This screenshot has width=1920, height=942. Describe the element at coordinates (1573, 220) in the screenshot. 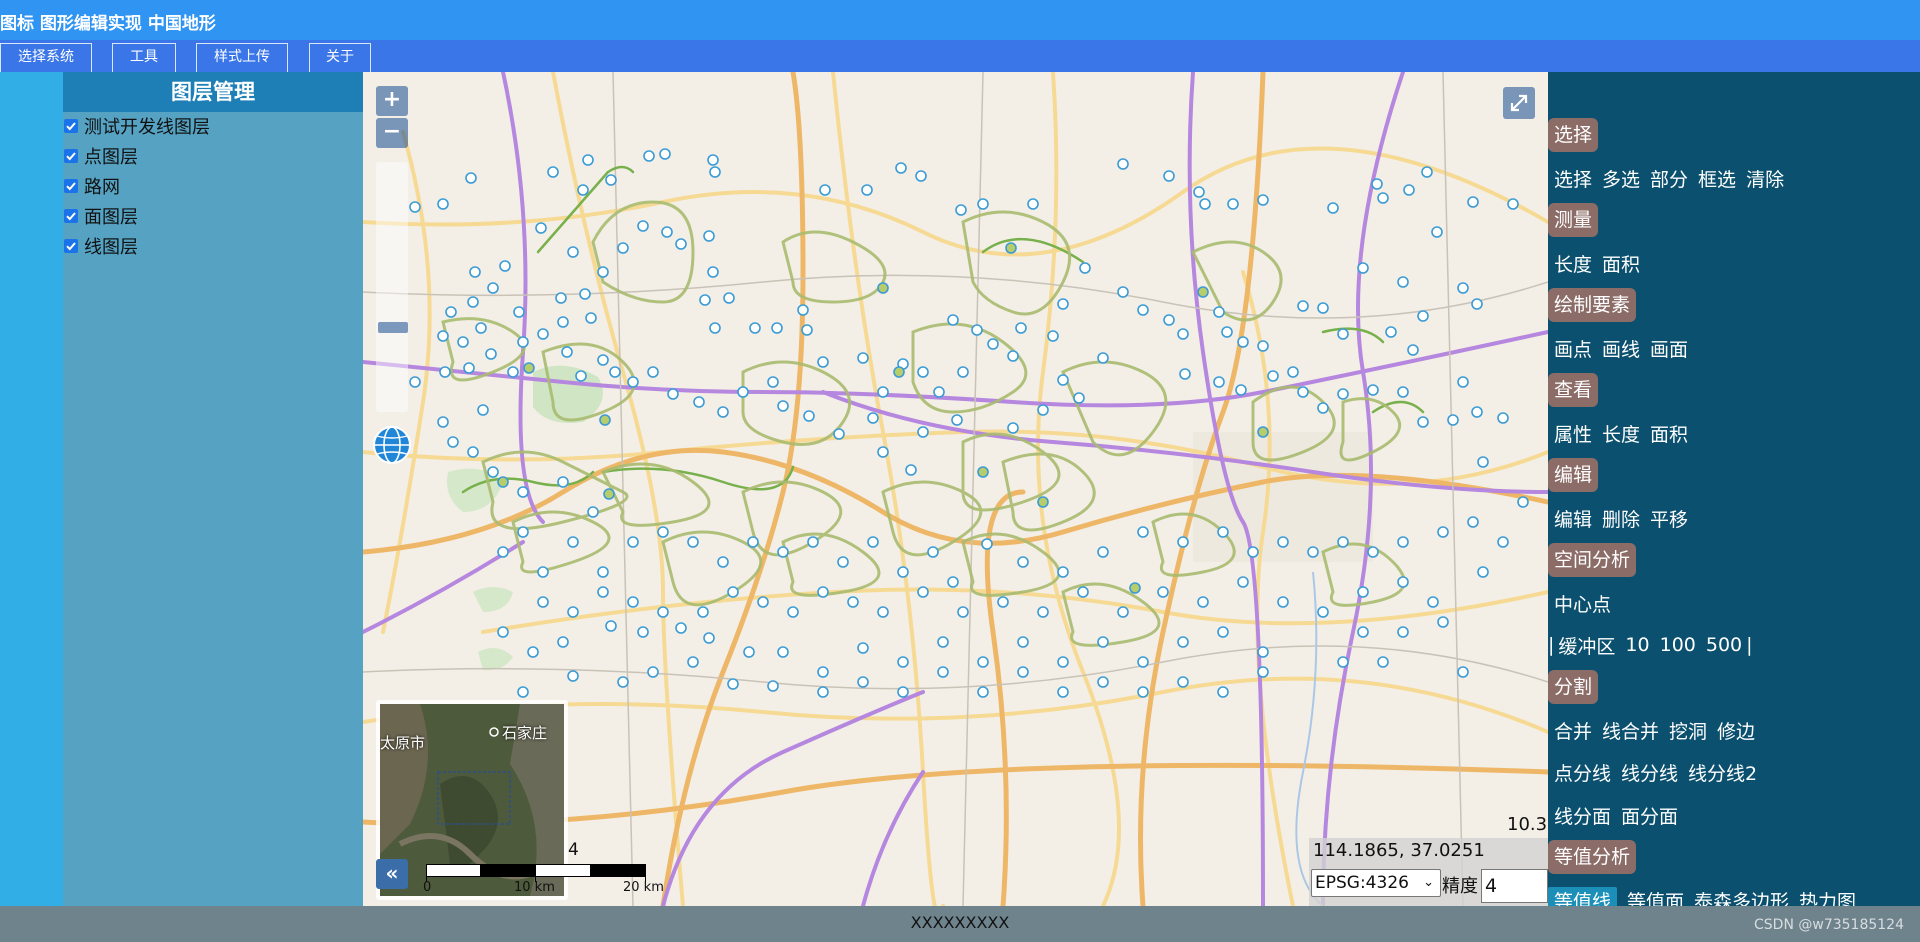

I see `section-measure: 测量` at that location.